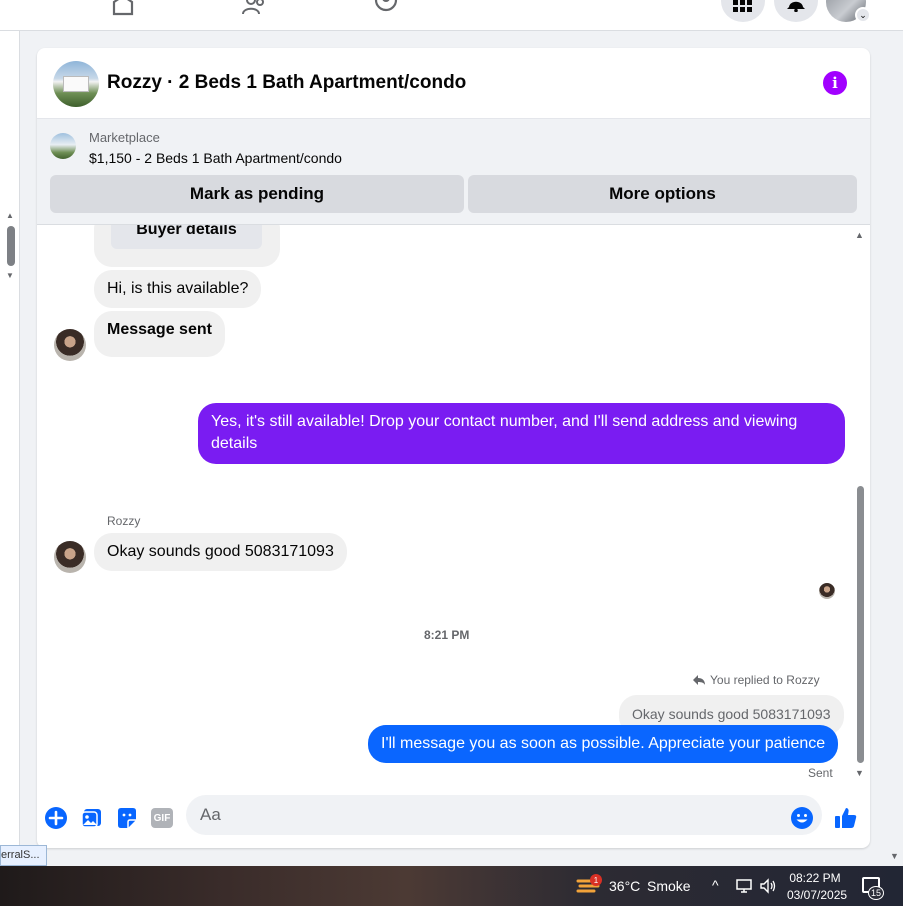 This screenshot has width=903, height=906. Describe the element at coordinates (820, 773) in the screenshot. I see `message-status: Sent` at that location.